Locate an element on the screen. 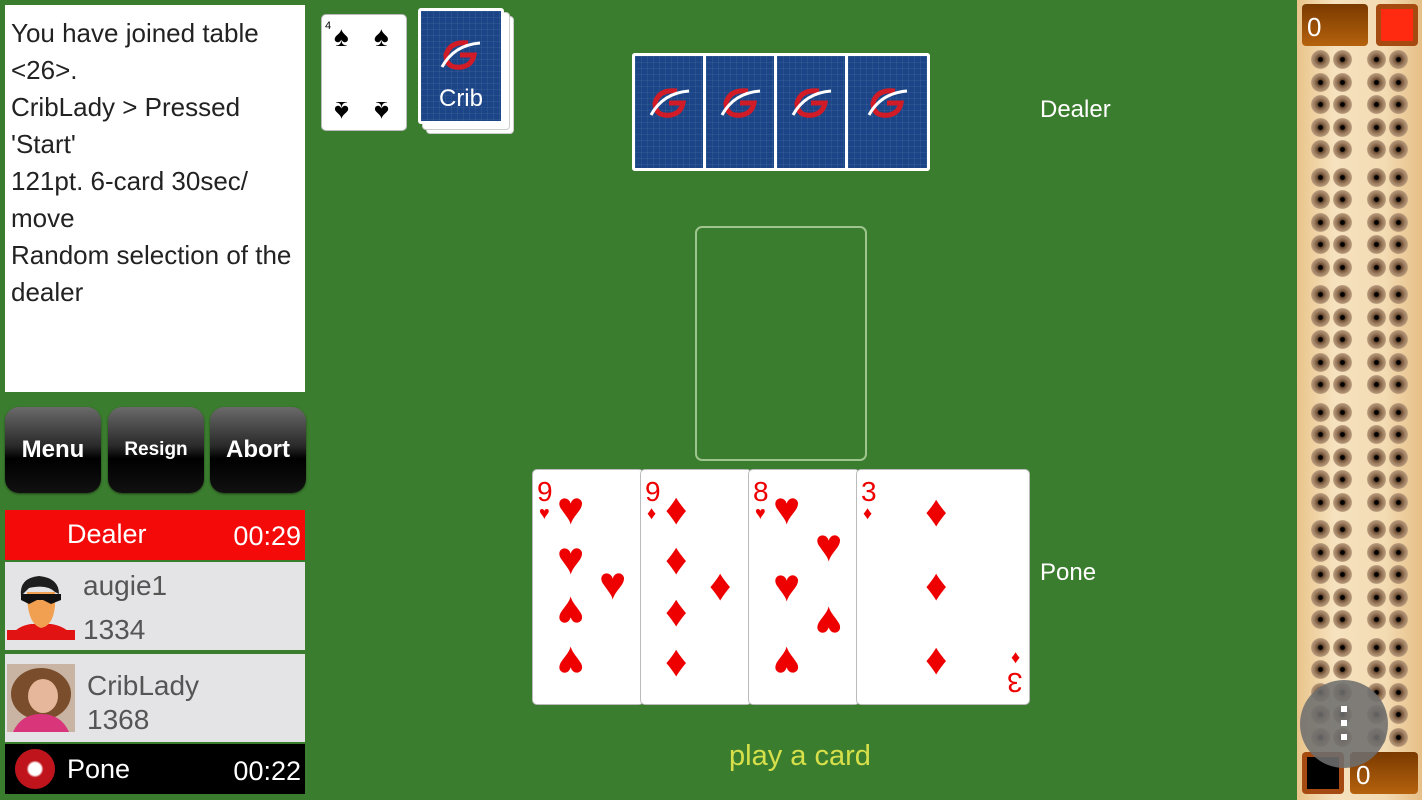 The image size is (1422, 800). pone-timer: 00:22 is located at coordinates (267, 771).